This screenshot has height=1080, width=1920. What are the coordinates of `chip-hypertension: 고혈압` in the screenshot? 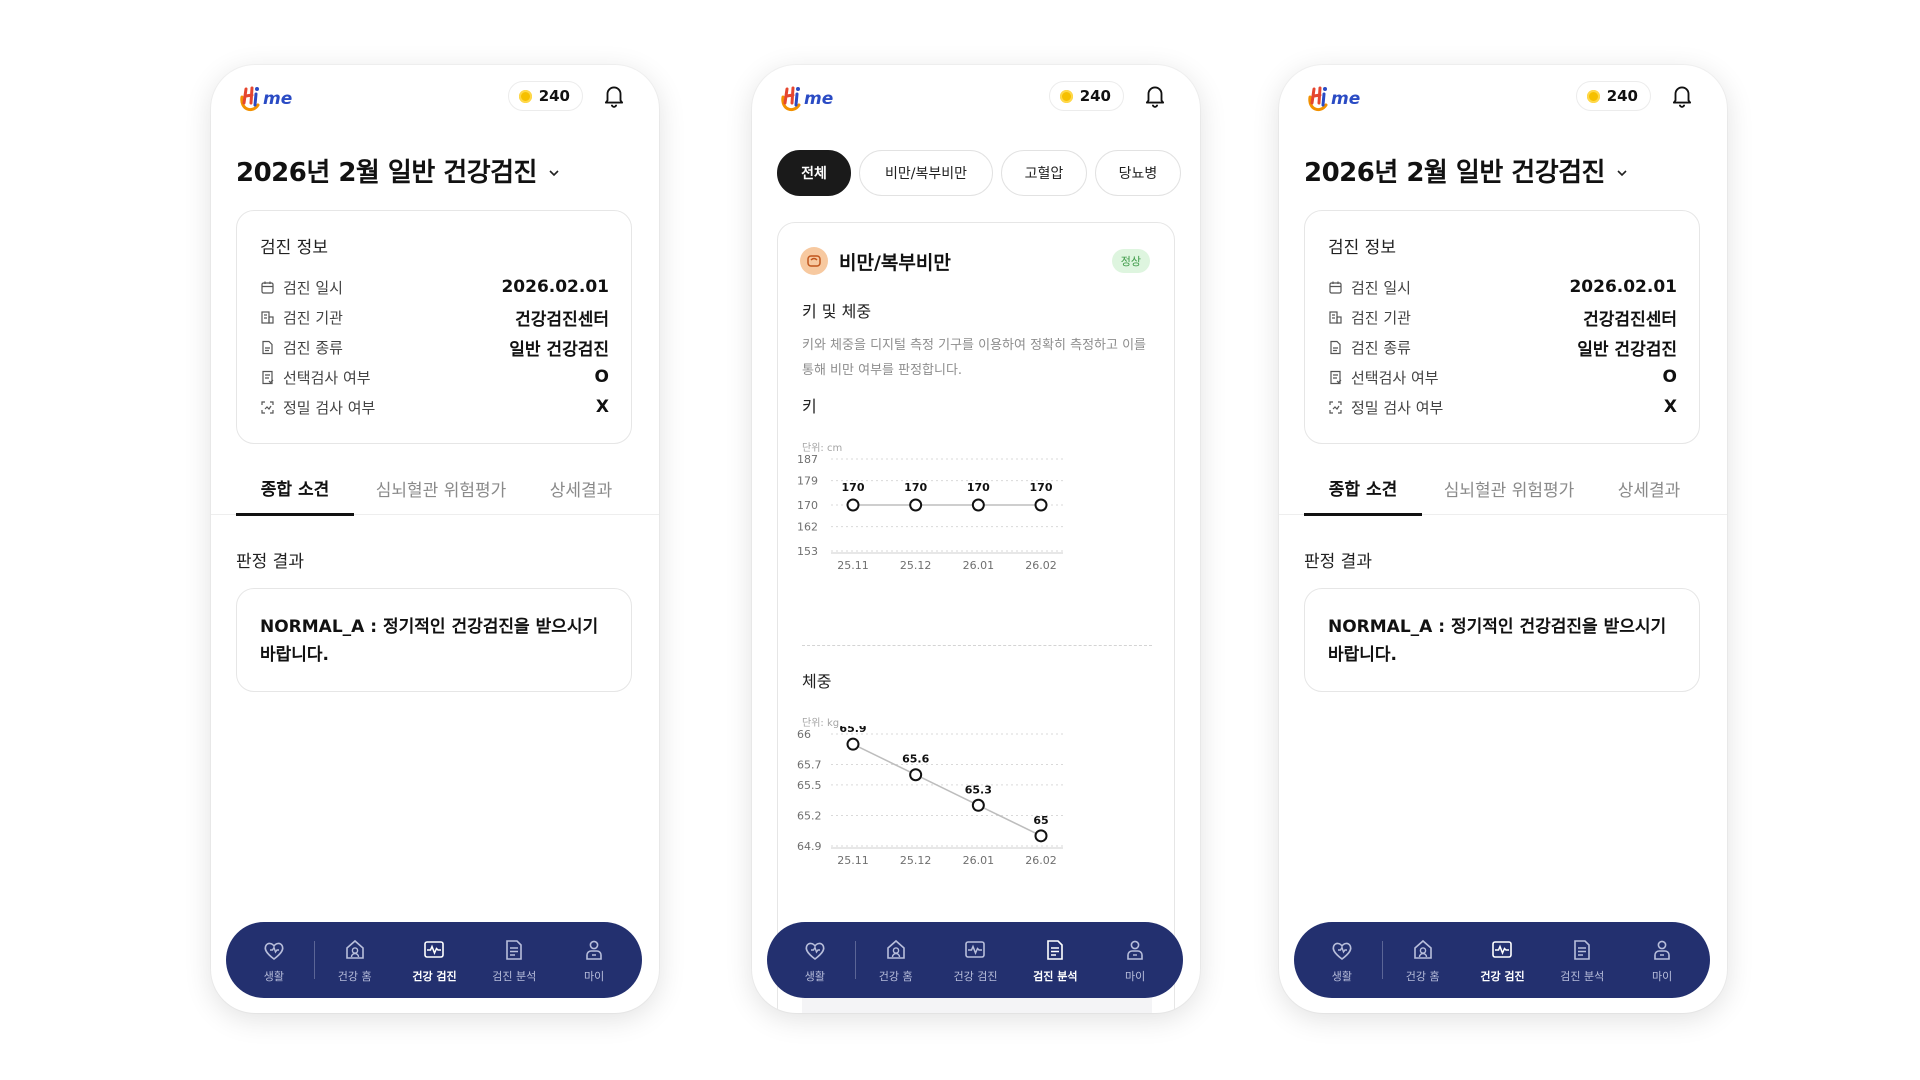 It's located at (1044, 173).